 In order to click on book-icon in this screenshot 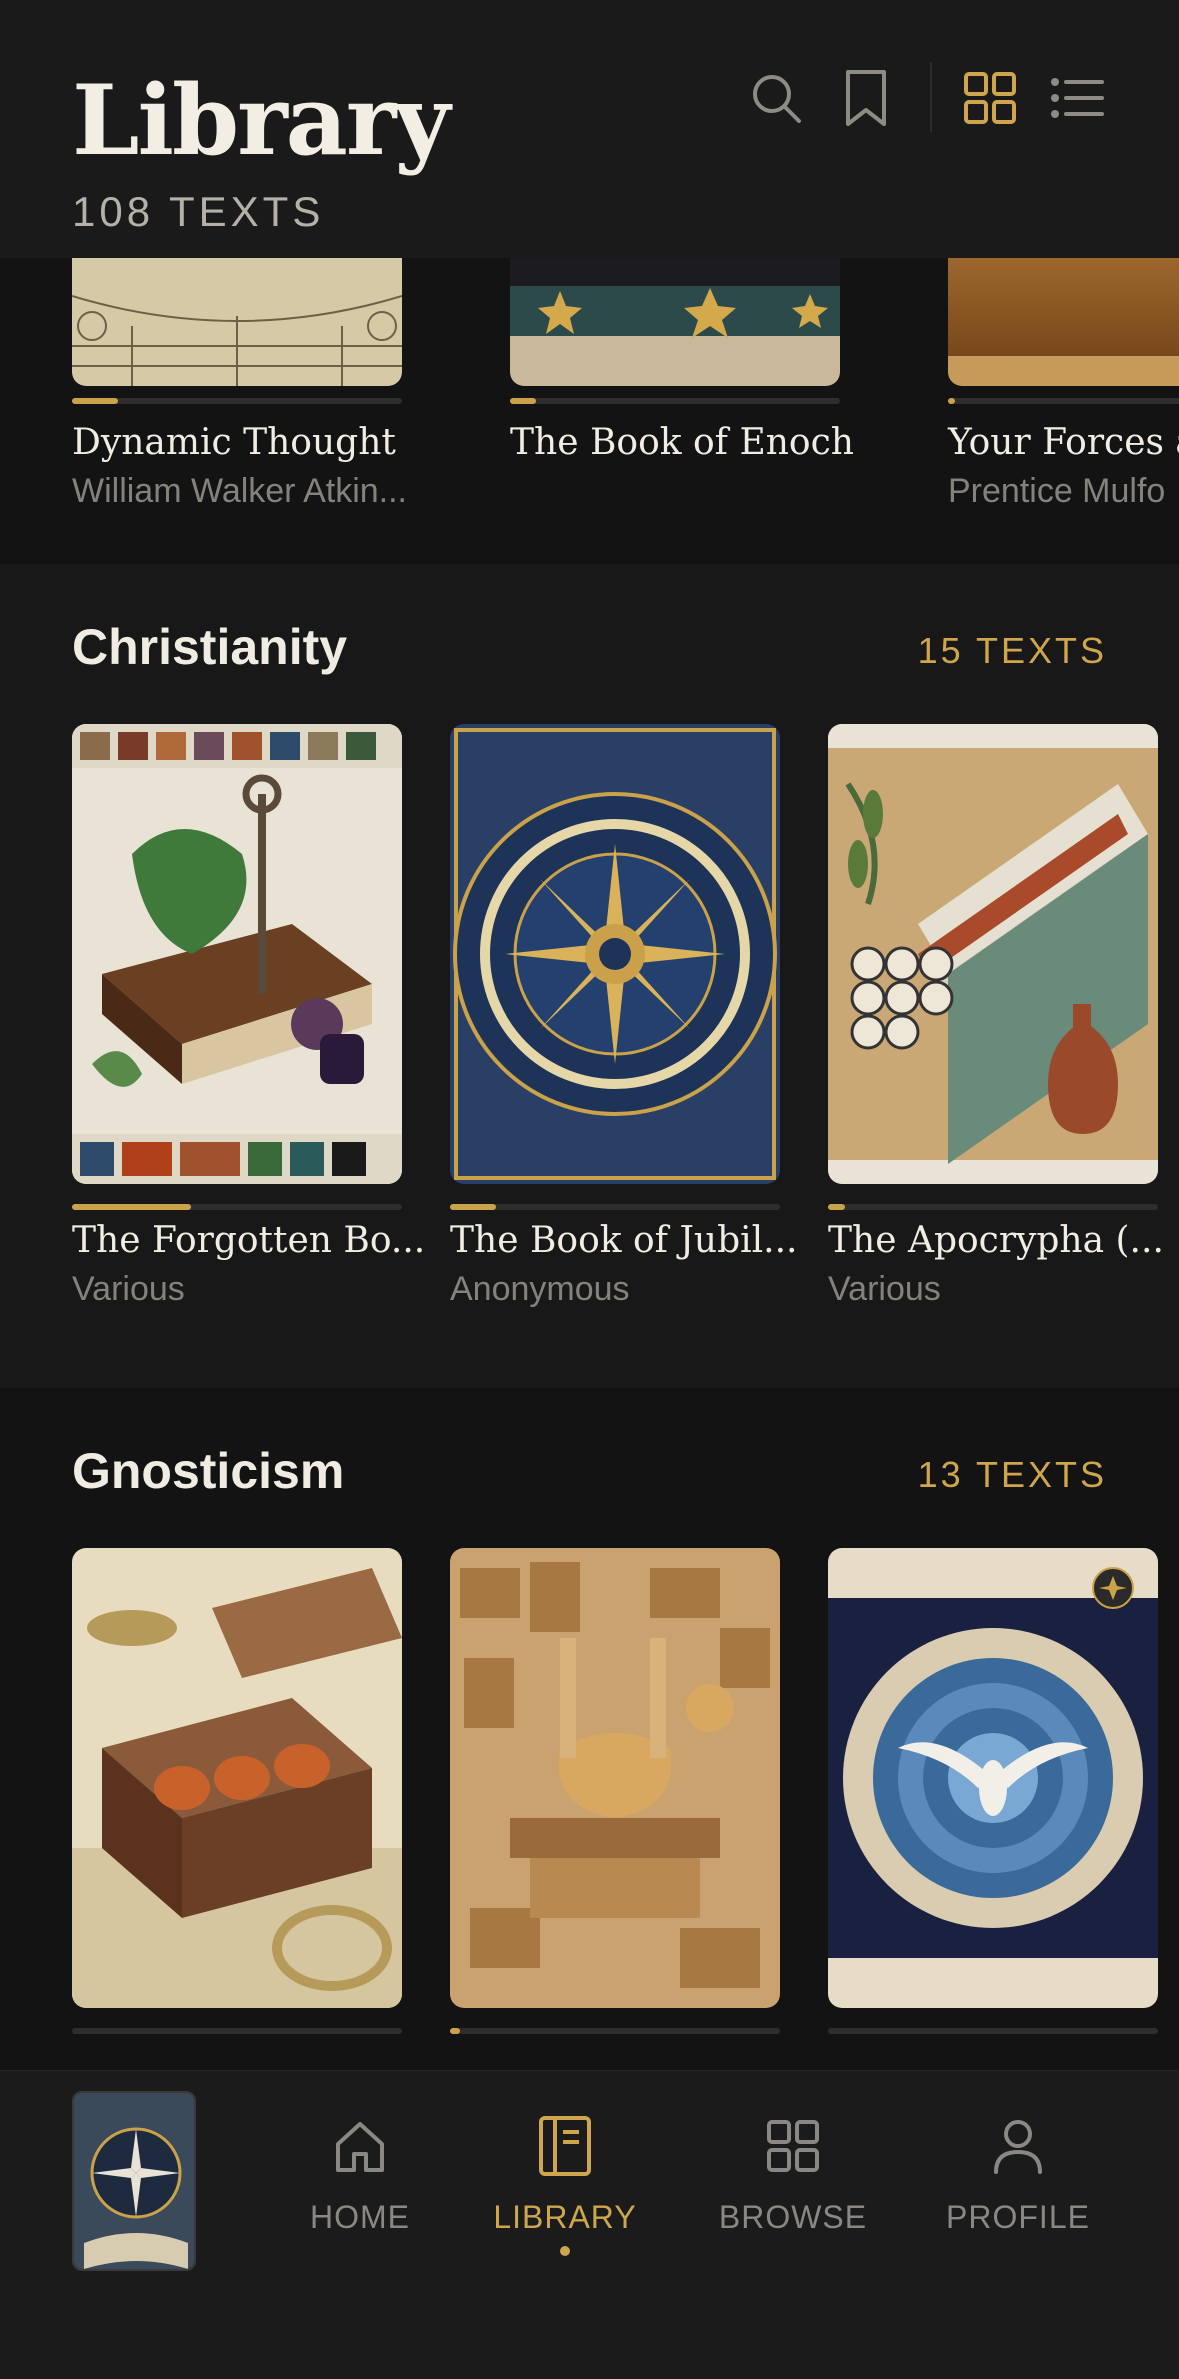, I will do `click(565, 2146)`.